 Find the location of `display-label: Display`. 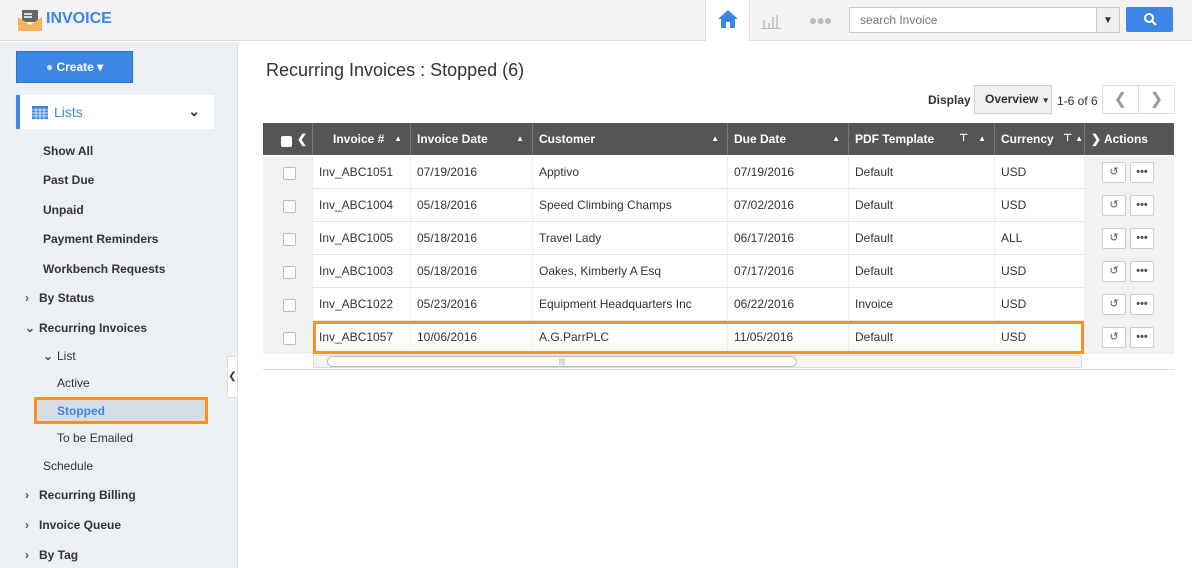

display-label: Display is located at coordinates (949, 100).